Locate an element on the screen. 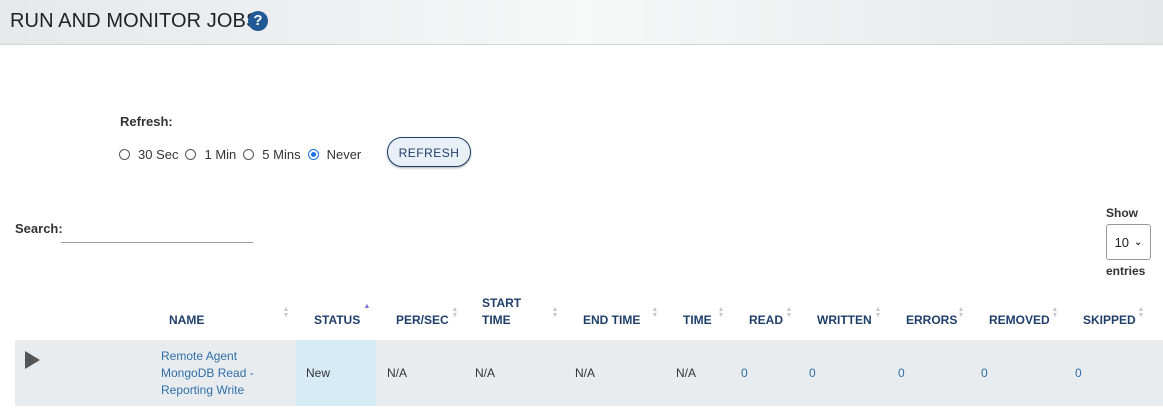 Image resolution: width=1163 pixels, height=418 pixels. refresh-option-30-sec: 30 Sec is located at coordinates (148, 154).